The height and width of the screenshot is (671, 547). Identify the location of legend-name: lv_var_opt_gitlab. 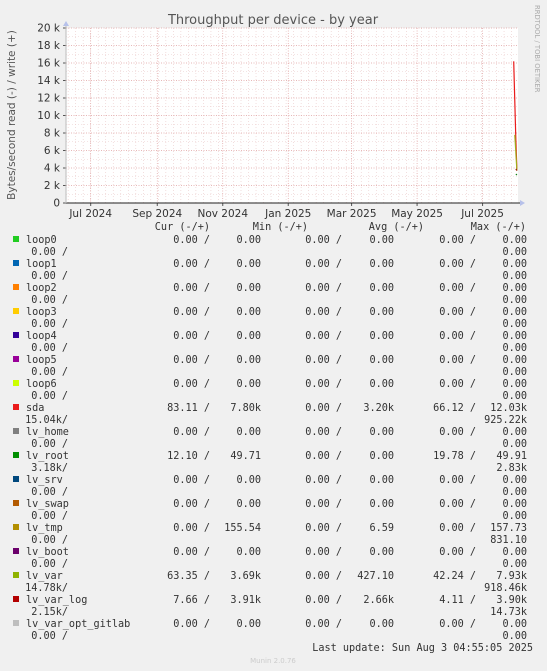
(78, 624).